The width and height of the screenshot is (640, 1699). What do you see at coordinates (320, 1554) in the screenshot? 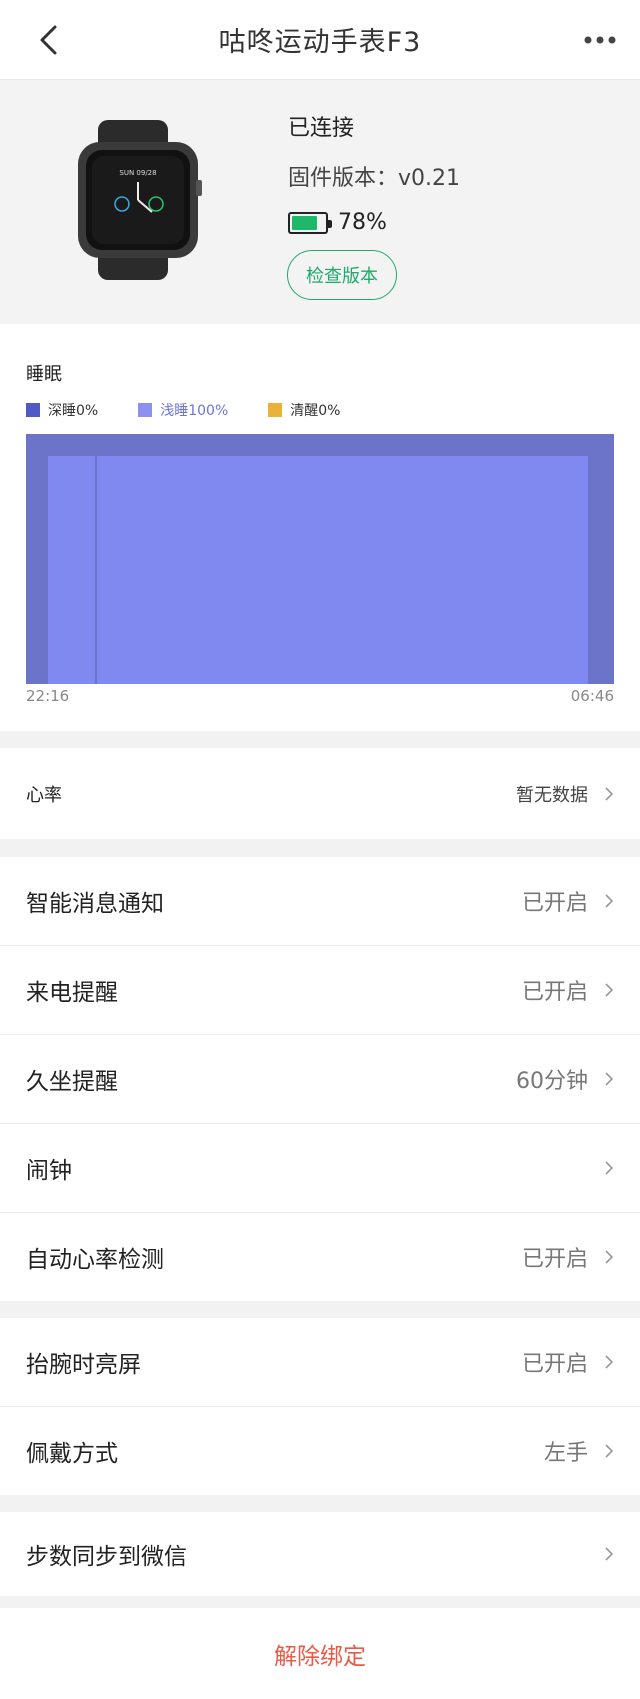
I see `setting-row-wechat-sync: 步数同步到微信` at bounding box center [320, 1554].